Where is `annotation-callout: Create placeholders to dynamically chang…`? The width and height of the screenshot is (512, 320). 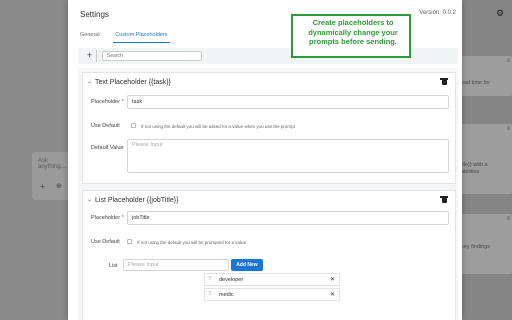 annotation-callout: Create placeholders to dynamically chang… is located at coordinates (351, 36).